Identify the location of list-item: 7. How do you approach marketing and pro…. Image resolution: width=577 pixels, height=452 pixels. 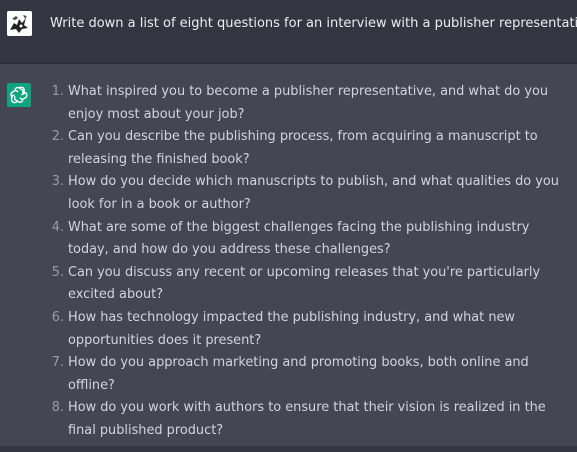
(288, 374).